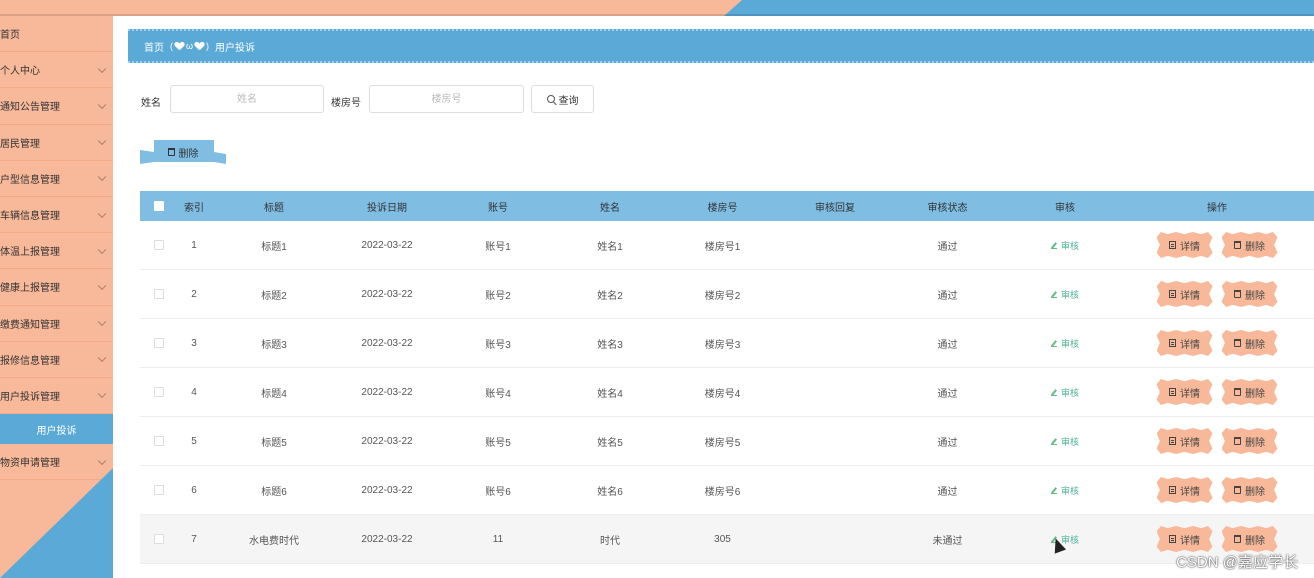  I want to click on header-actions: 操作, so click(1217, 208).